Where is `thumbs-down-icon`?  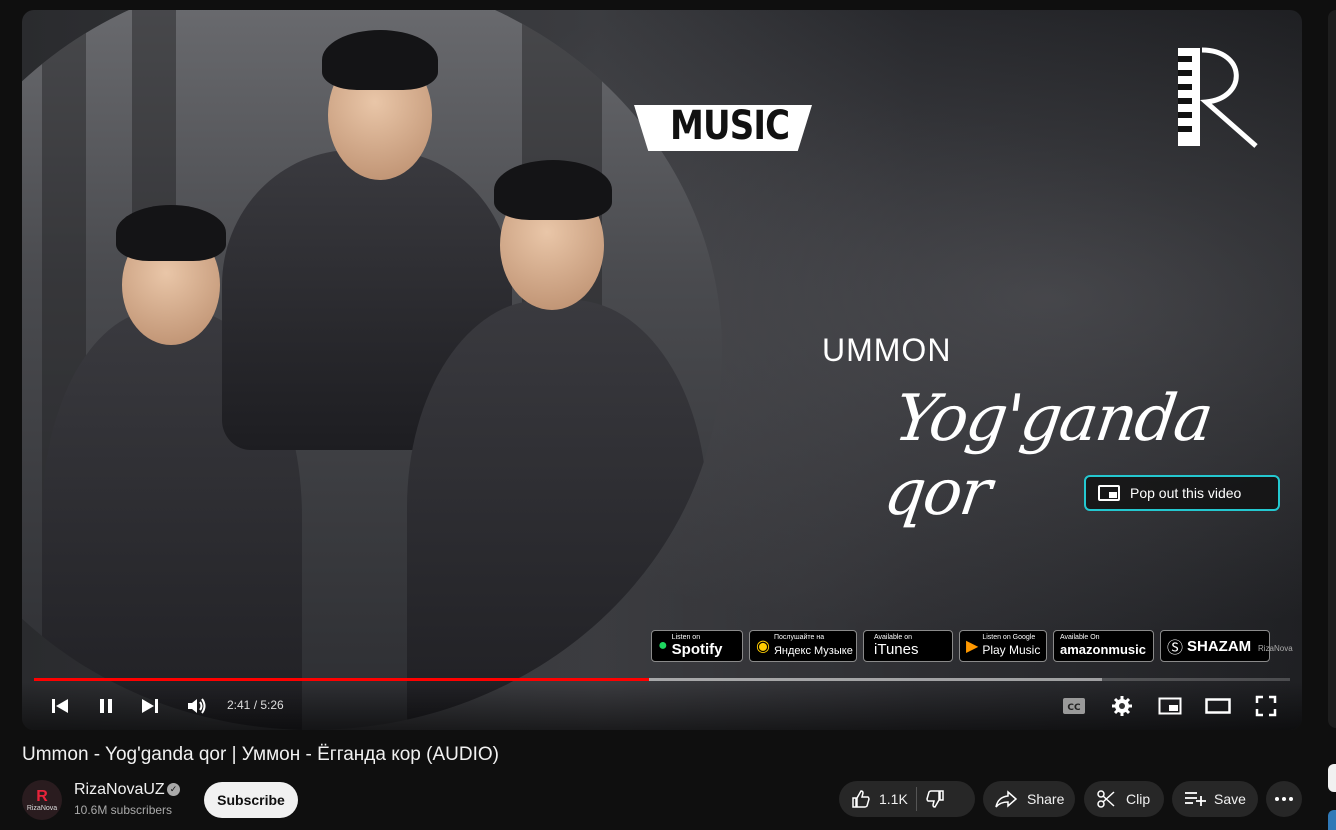 thumbs-down-icon is located at coordinates (935, 799).